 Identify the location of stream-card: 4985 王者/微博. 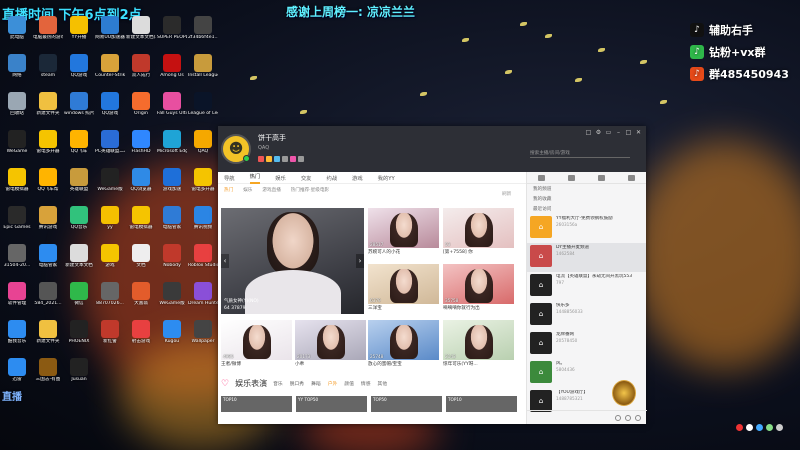
(256, 343).